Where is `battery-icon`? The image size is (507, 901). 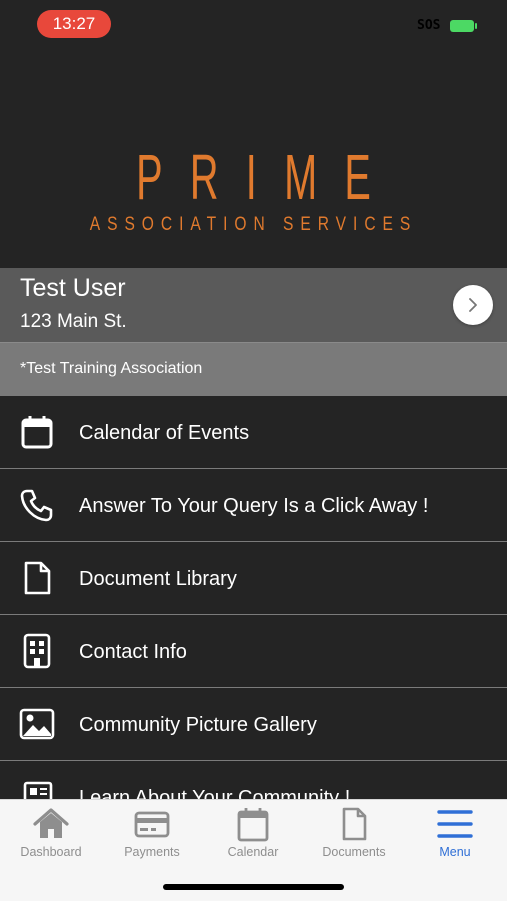
battery-icon is located at coordinates (463, 26).